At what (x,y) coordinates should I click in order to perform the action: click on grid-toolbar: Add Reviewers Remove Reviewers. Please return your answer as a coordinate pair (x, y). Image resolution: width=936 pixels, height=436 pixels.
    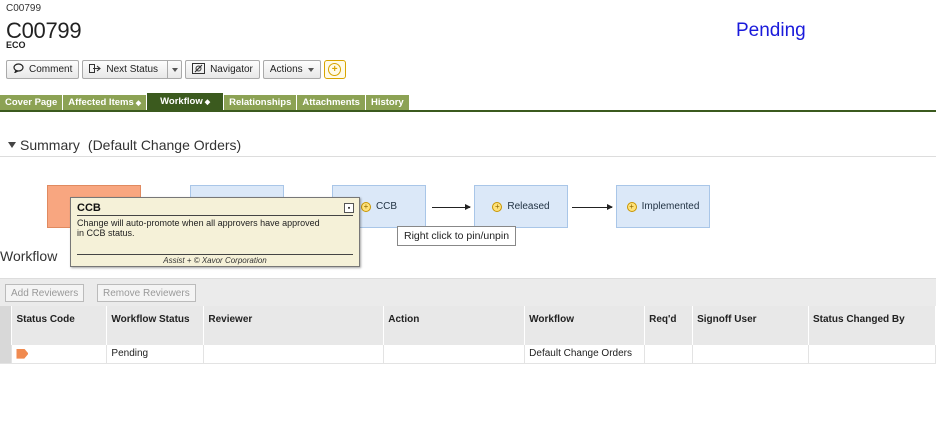
    Looking at the image, I should click on (468, 292).